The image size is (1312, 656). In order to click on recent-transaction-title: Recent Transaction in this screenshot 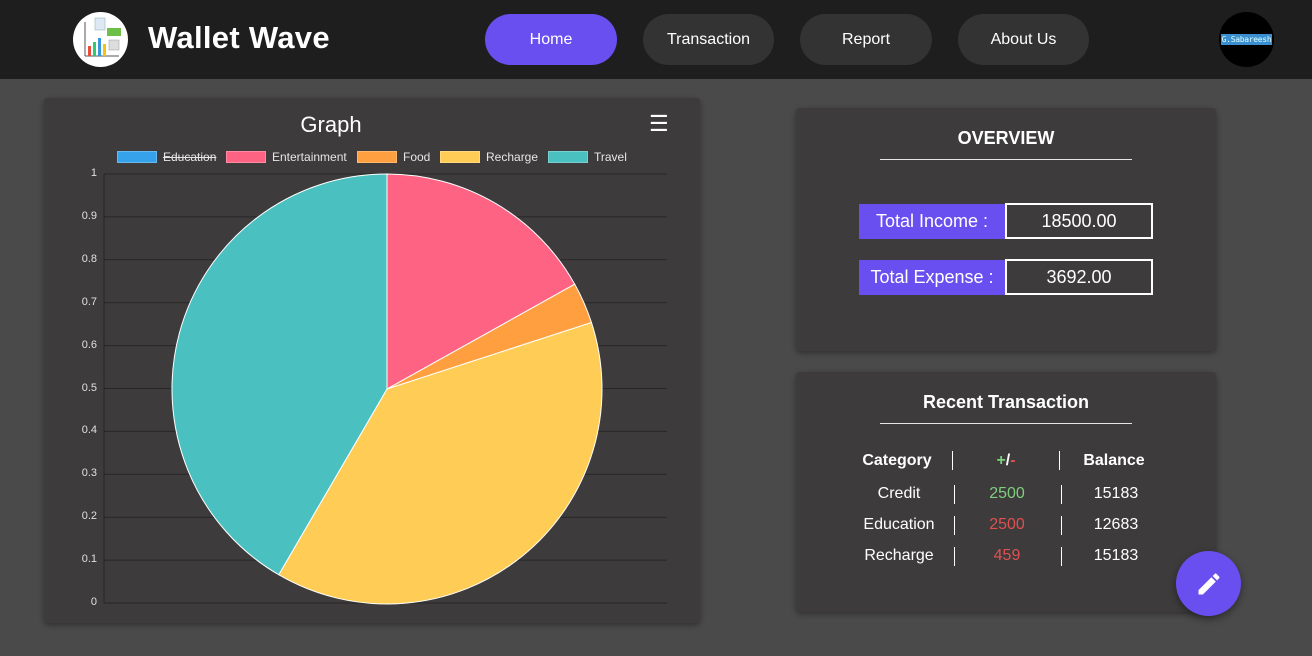, I will do `click(1006, 402)`.